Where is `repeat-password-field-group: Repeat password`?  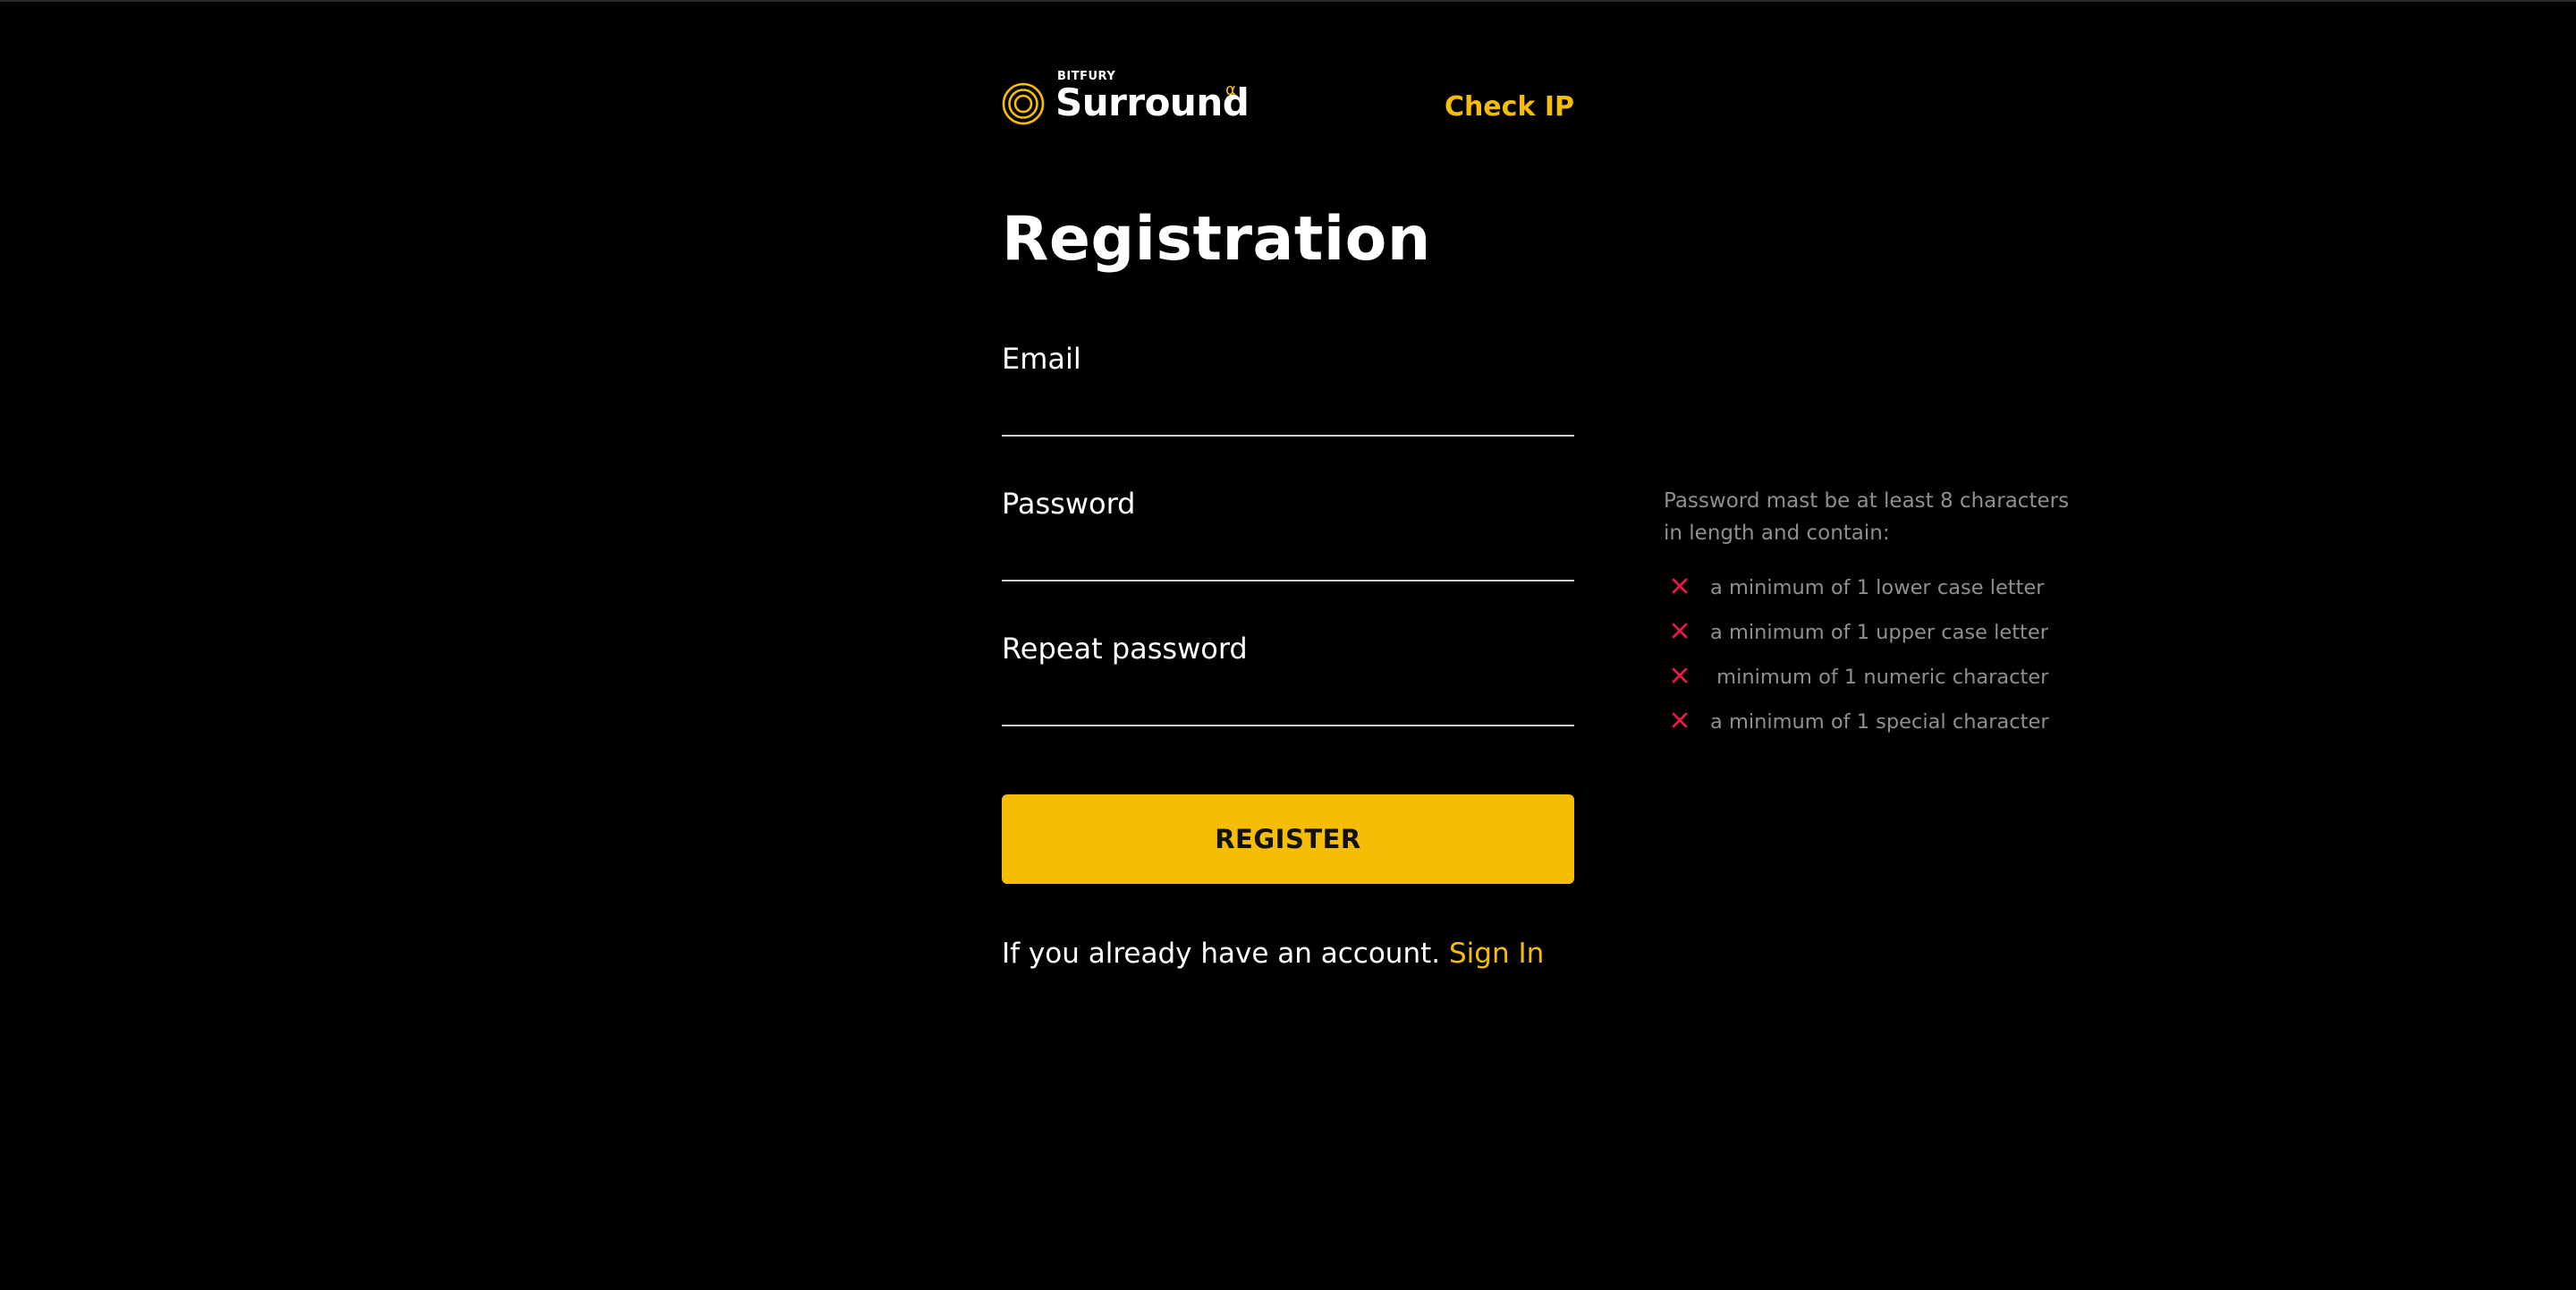 repeat-password-field-group: Repeat password is located at coordinates (1288, 679).